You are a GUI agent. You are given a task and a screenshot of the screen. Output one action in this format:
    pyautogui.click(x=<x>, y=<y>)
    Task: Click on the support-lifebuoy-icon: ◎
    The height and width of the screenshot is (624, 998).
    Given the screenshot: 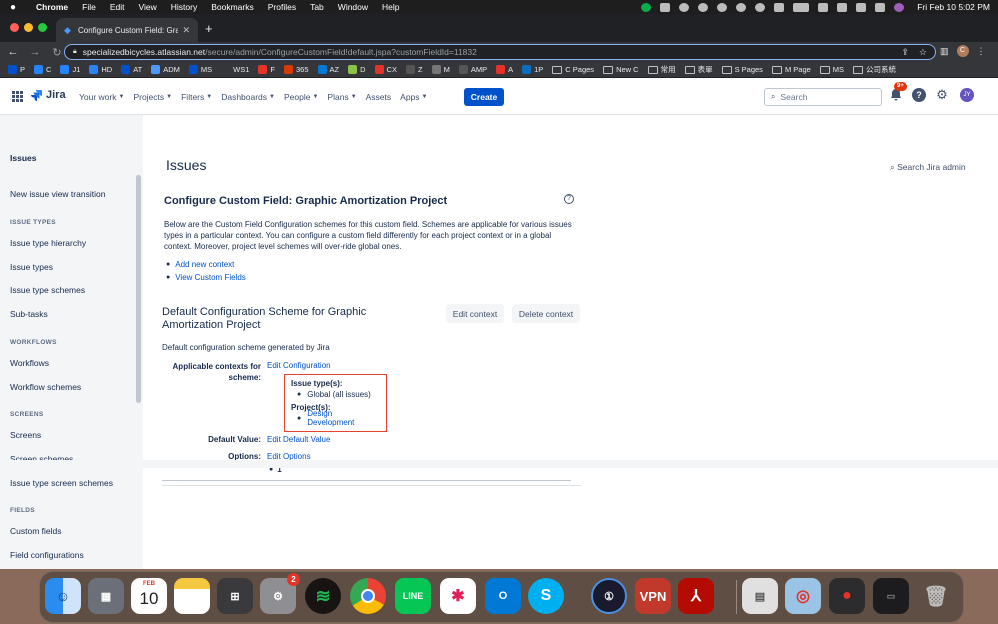 What is the action you would take?
    pyautogui.click(x=803, y=596)
    